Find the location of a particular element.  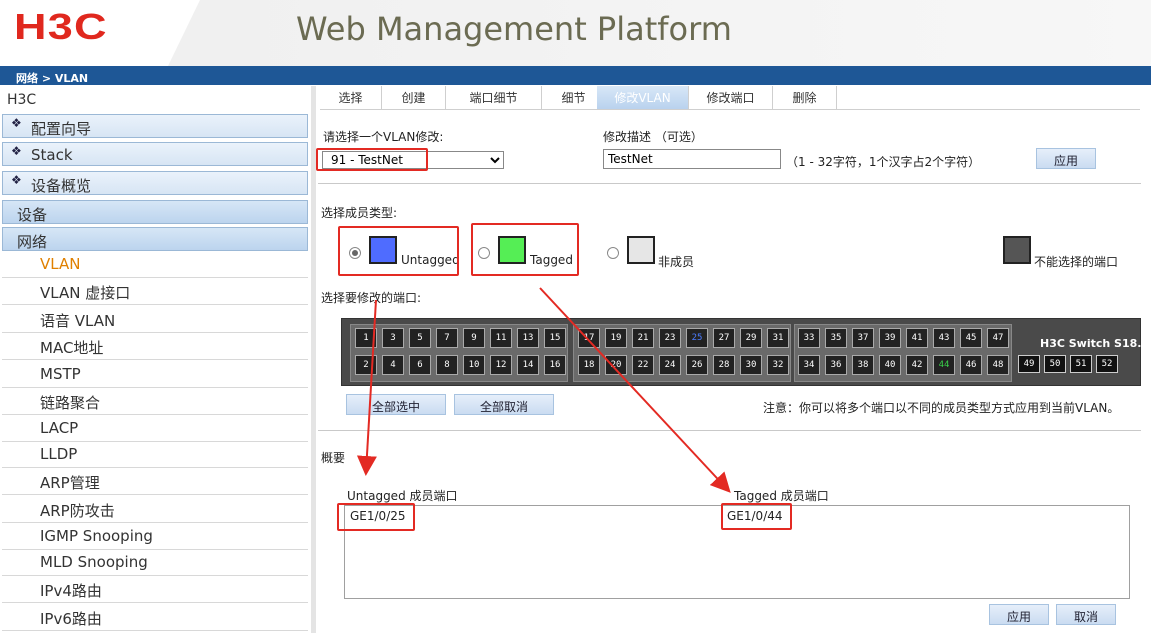

port-20: 20 is located at coordinates (616, 365).